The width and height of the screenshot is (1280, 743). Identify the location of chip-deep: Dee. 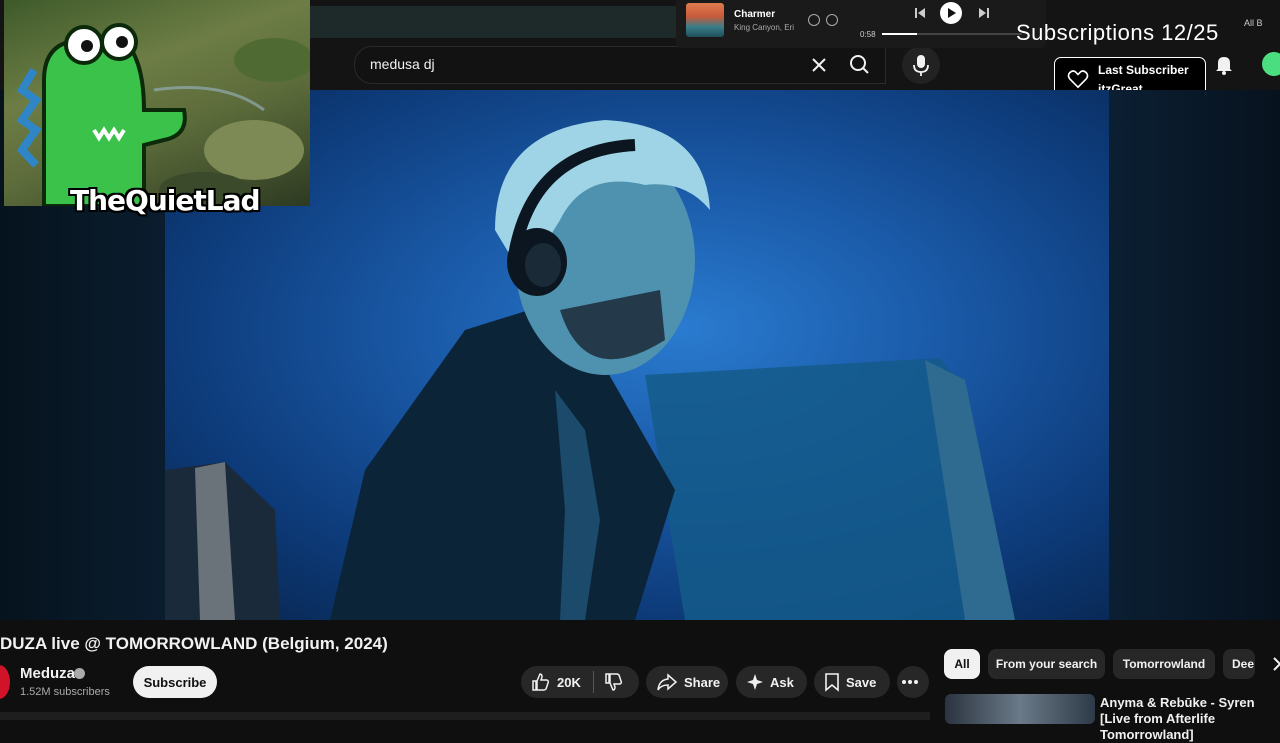
(1239, 664).